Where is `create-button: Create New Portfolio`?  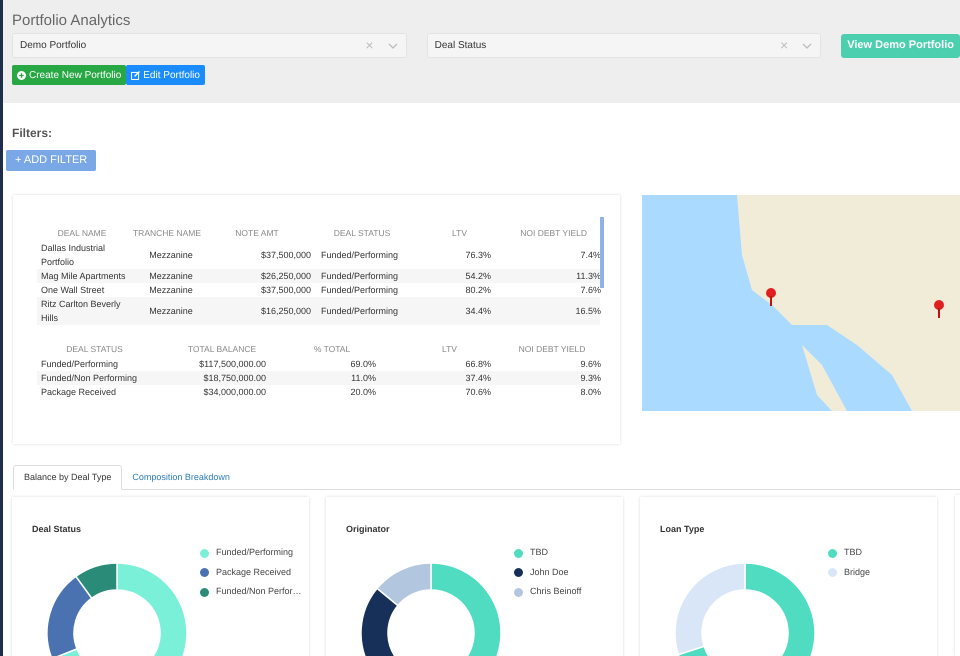 create-button: Create New Portfolio is located at coordinates (69, 75).